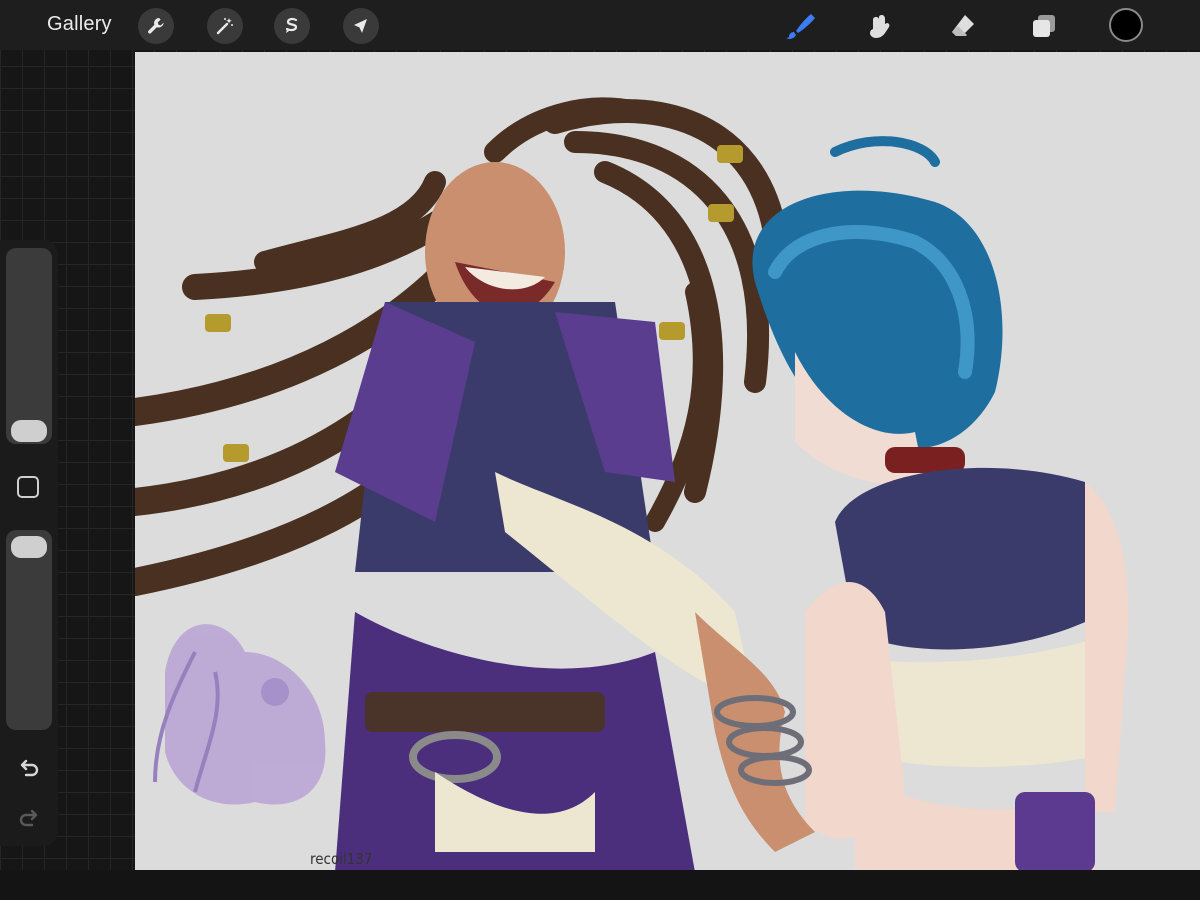 This screenshot has width=1200, height=900. Describe the element at coordinates (799, 26) in the screenshot. I see `brush-icon` at that location.